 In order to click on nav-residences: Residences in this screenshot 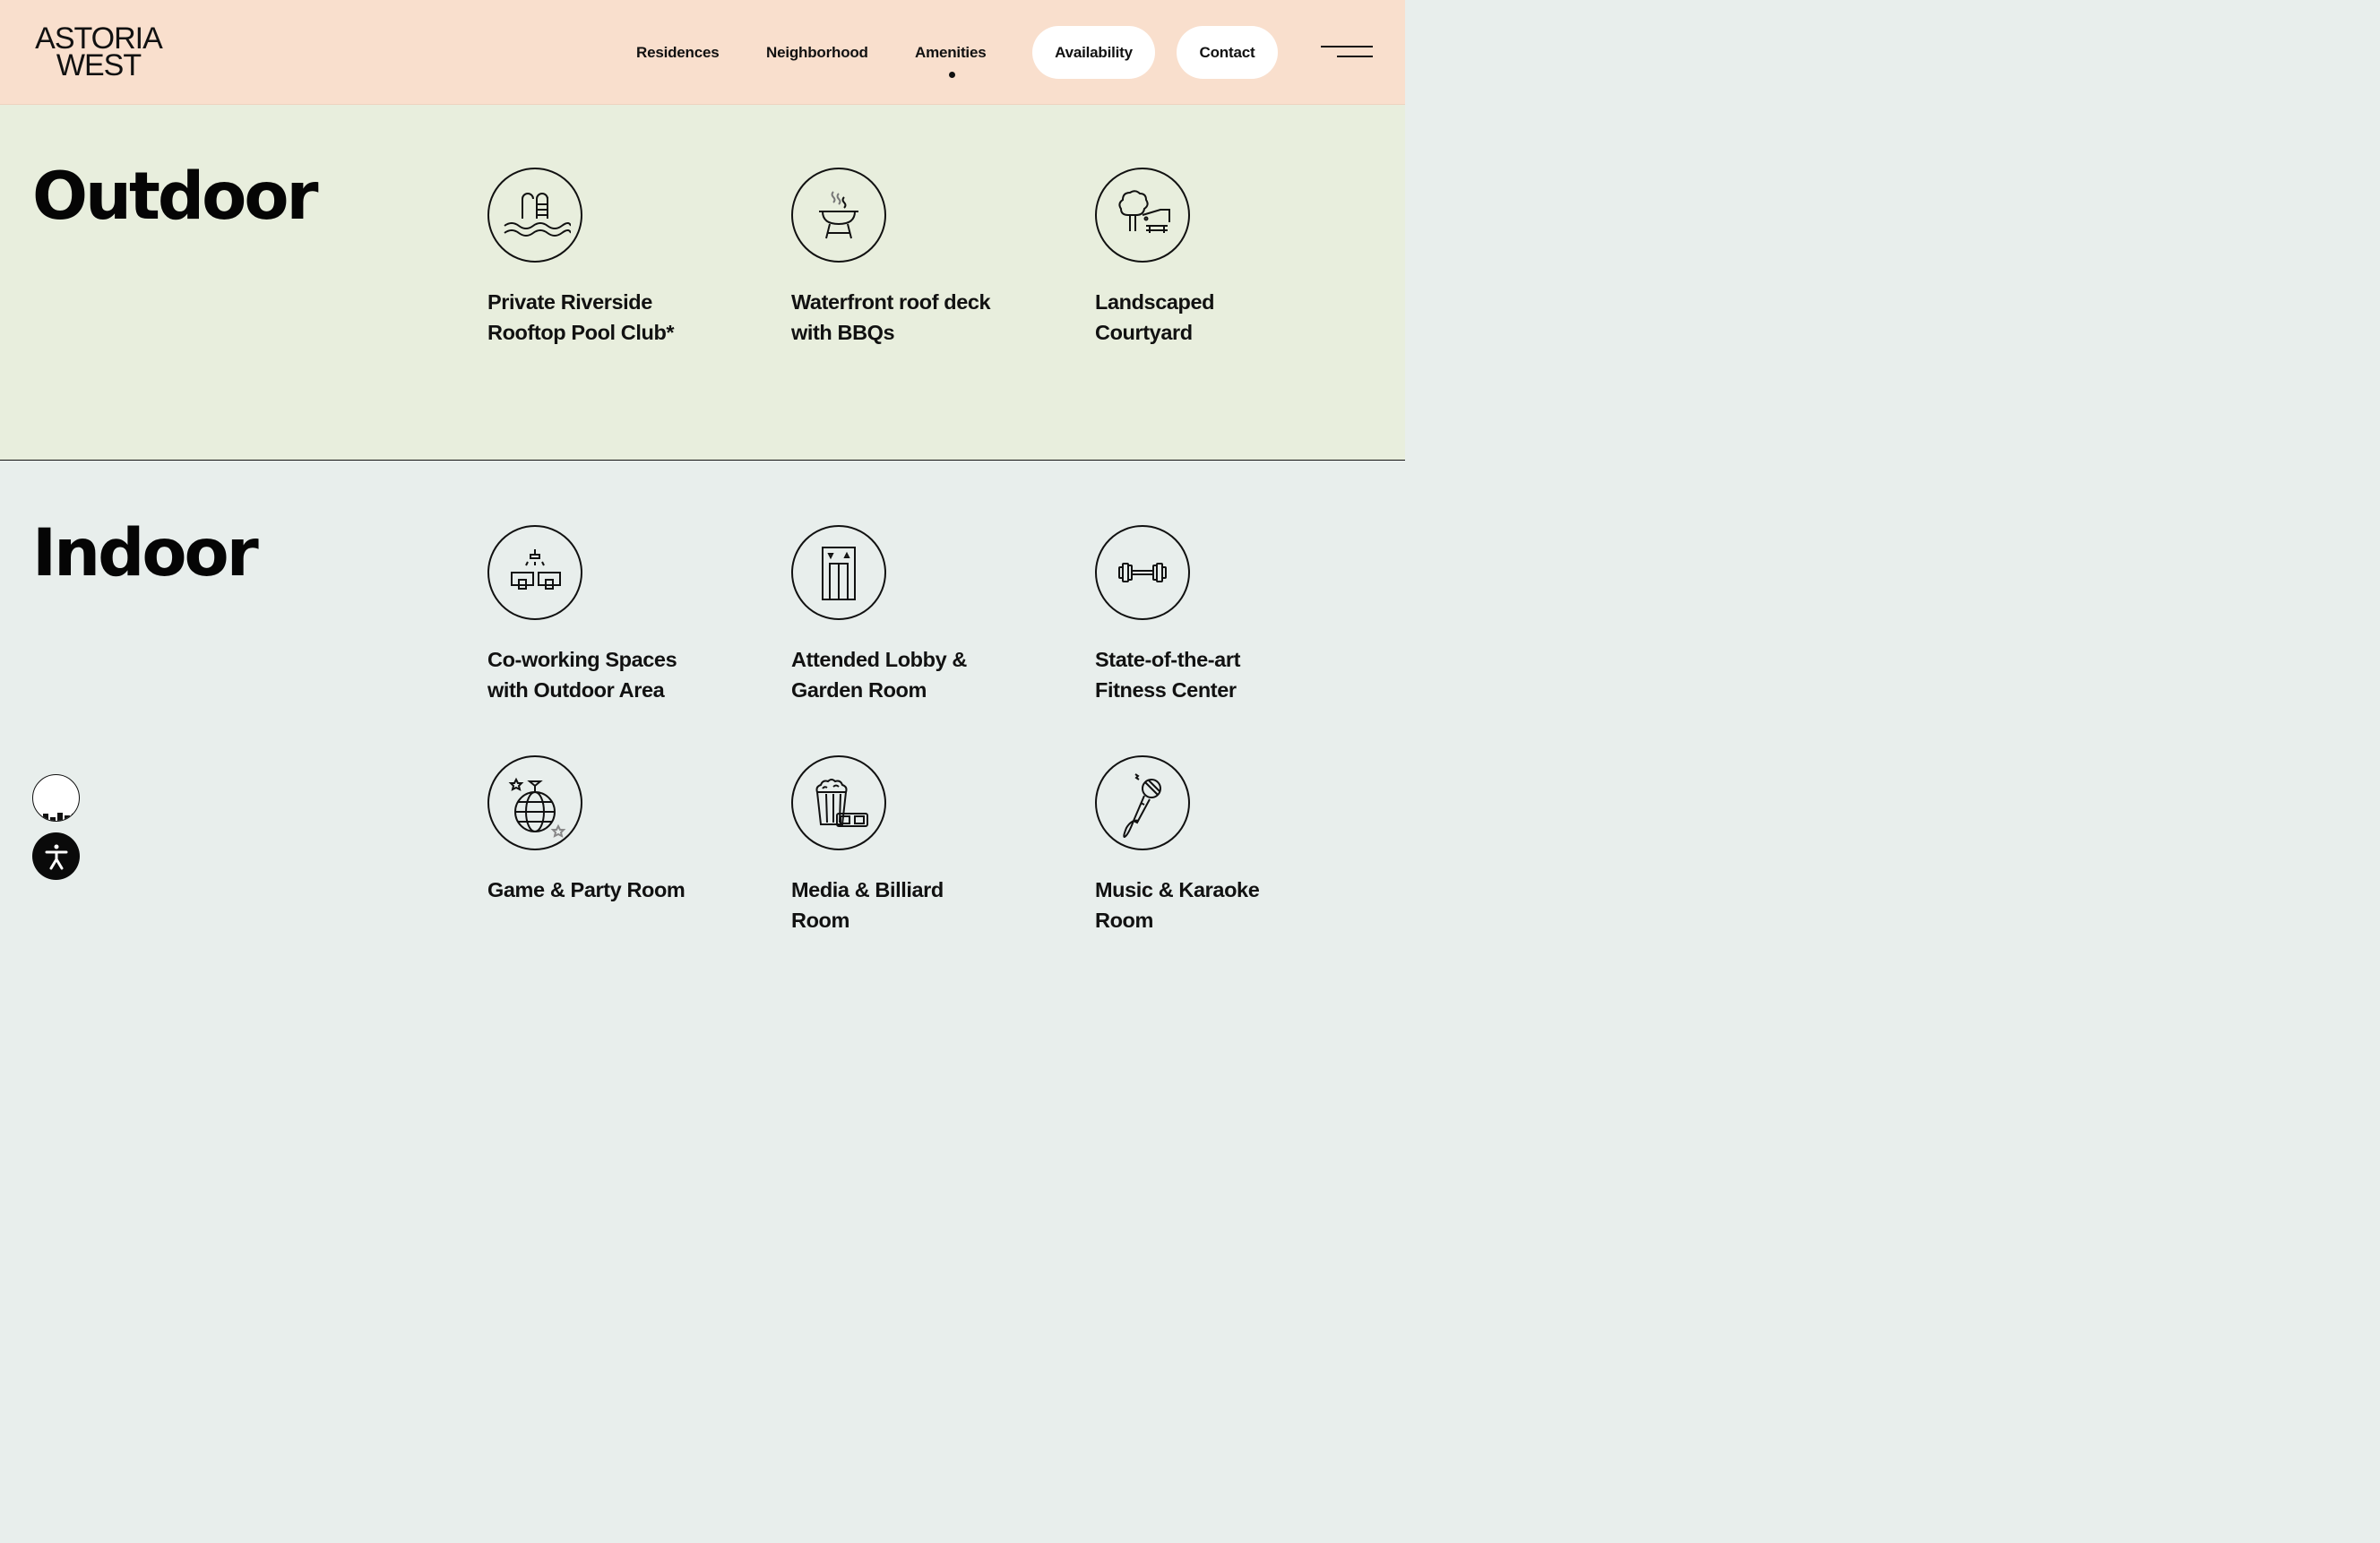, I will do `click(678, 53)`.